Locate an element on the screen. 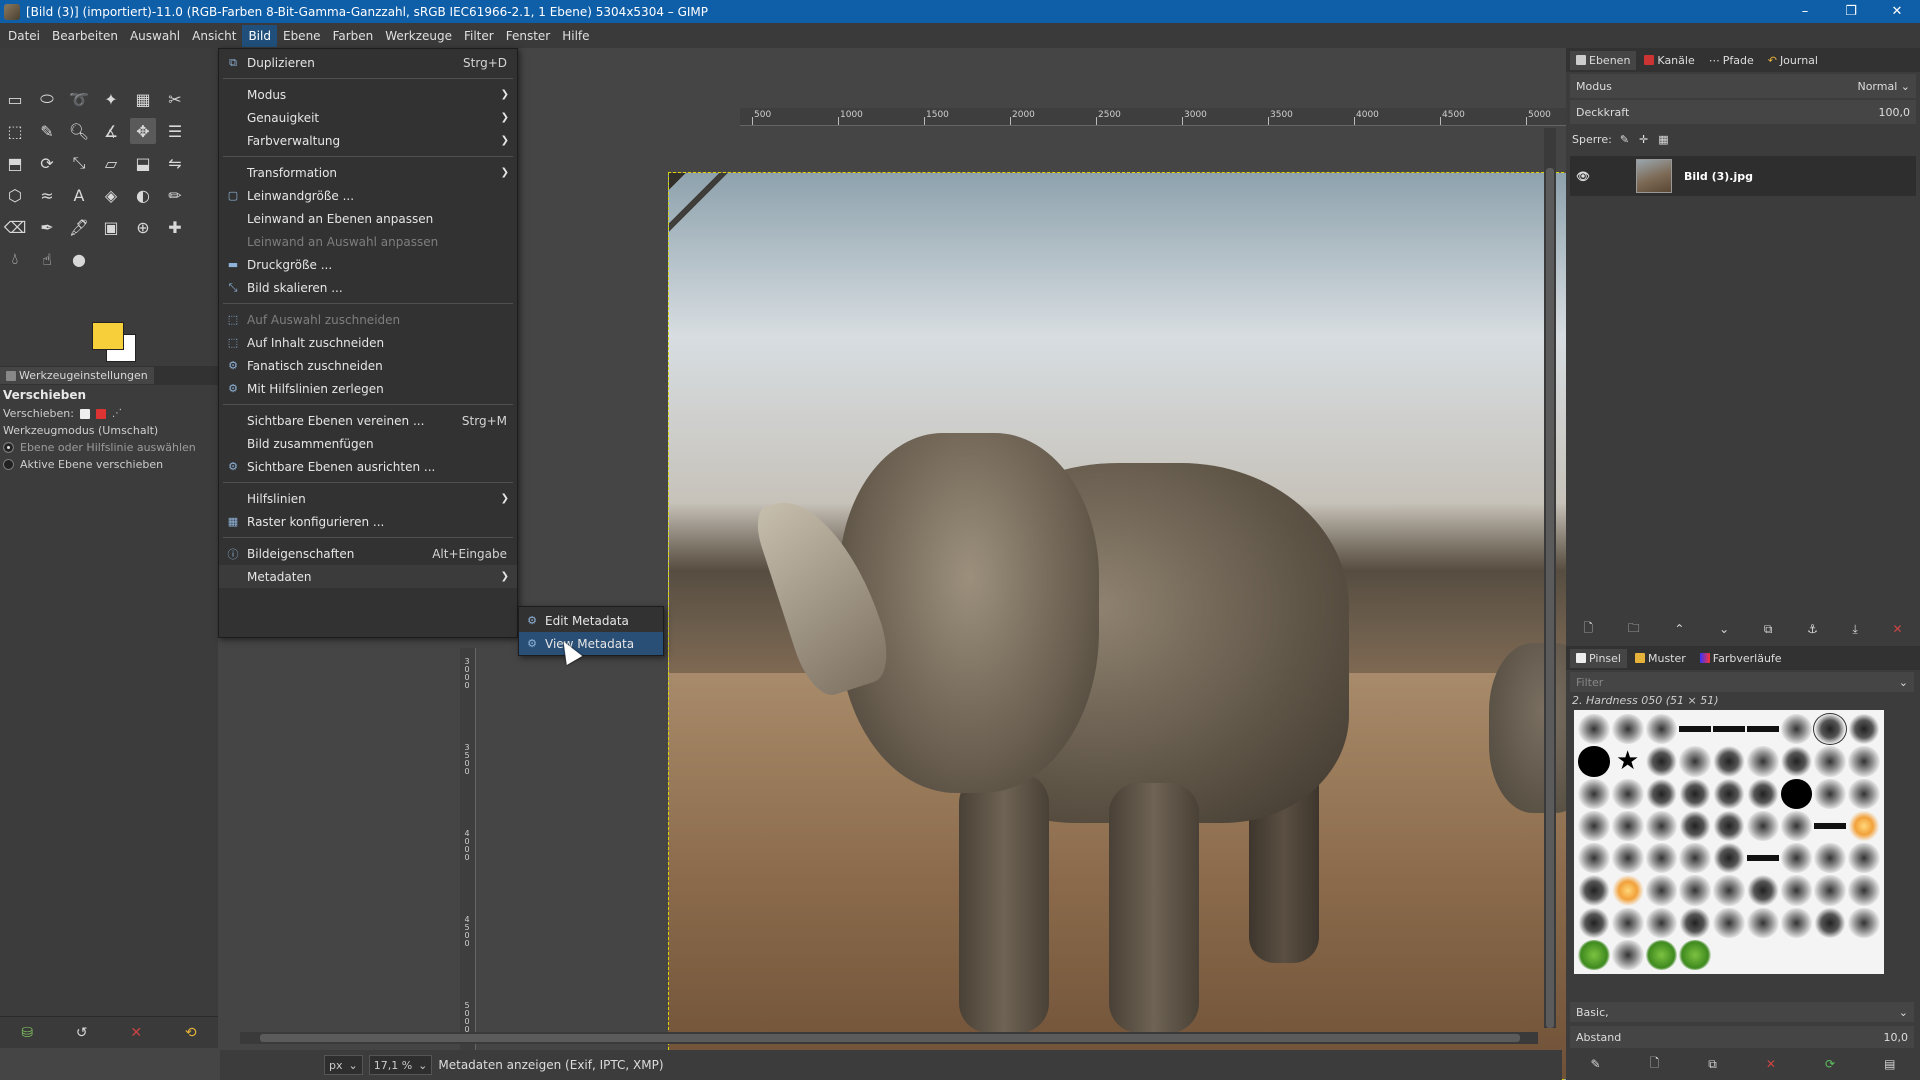 The image size is (1920, 1080). new-layer-icon: 🗋︎ is located at coordinates (1588, 629).